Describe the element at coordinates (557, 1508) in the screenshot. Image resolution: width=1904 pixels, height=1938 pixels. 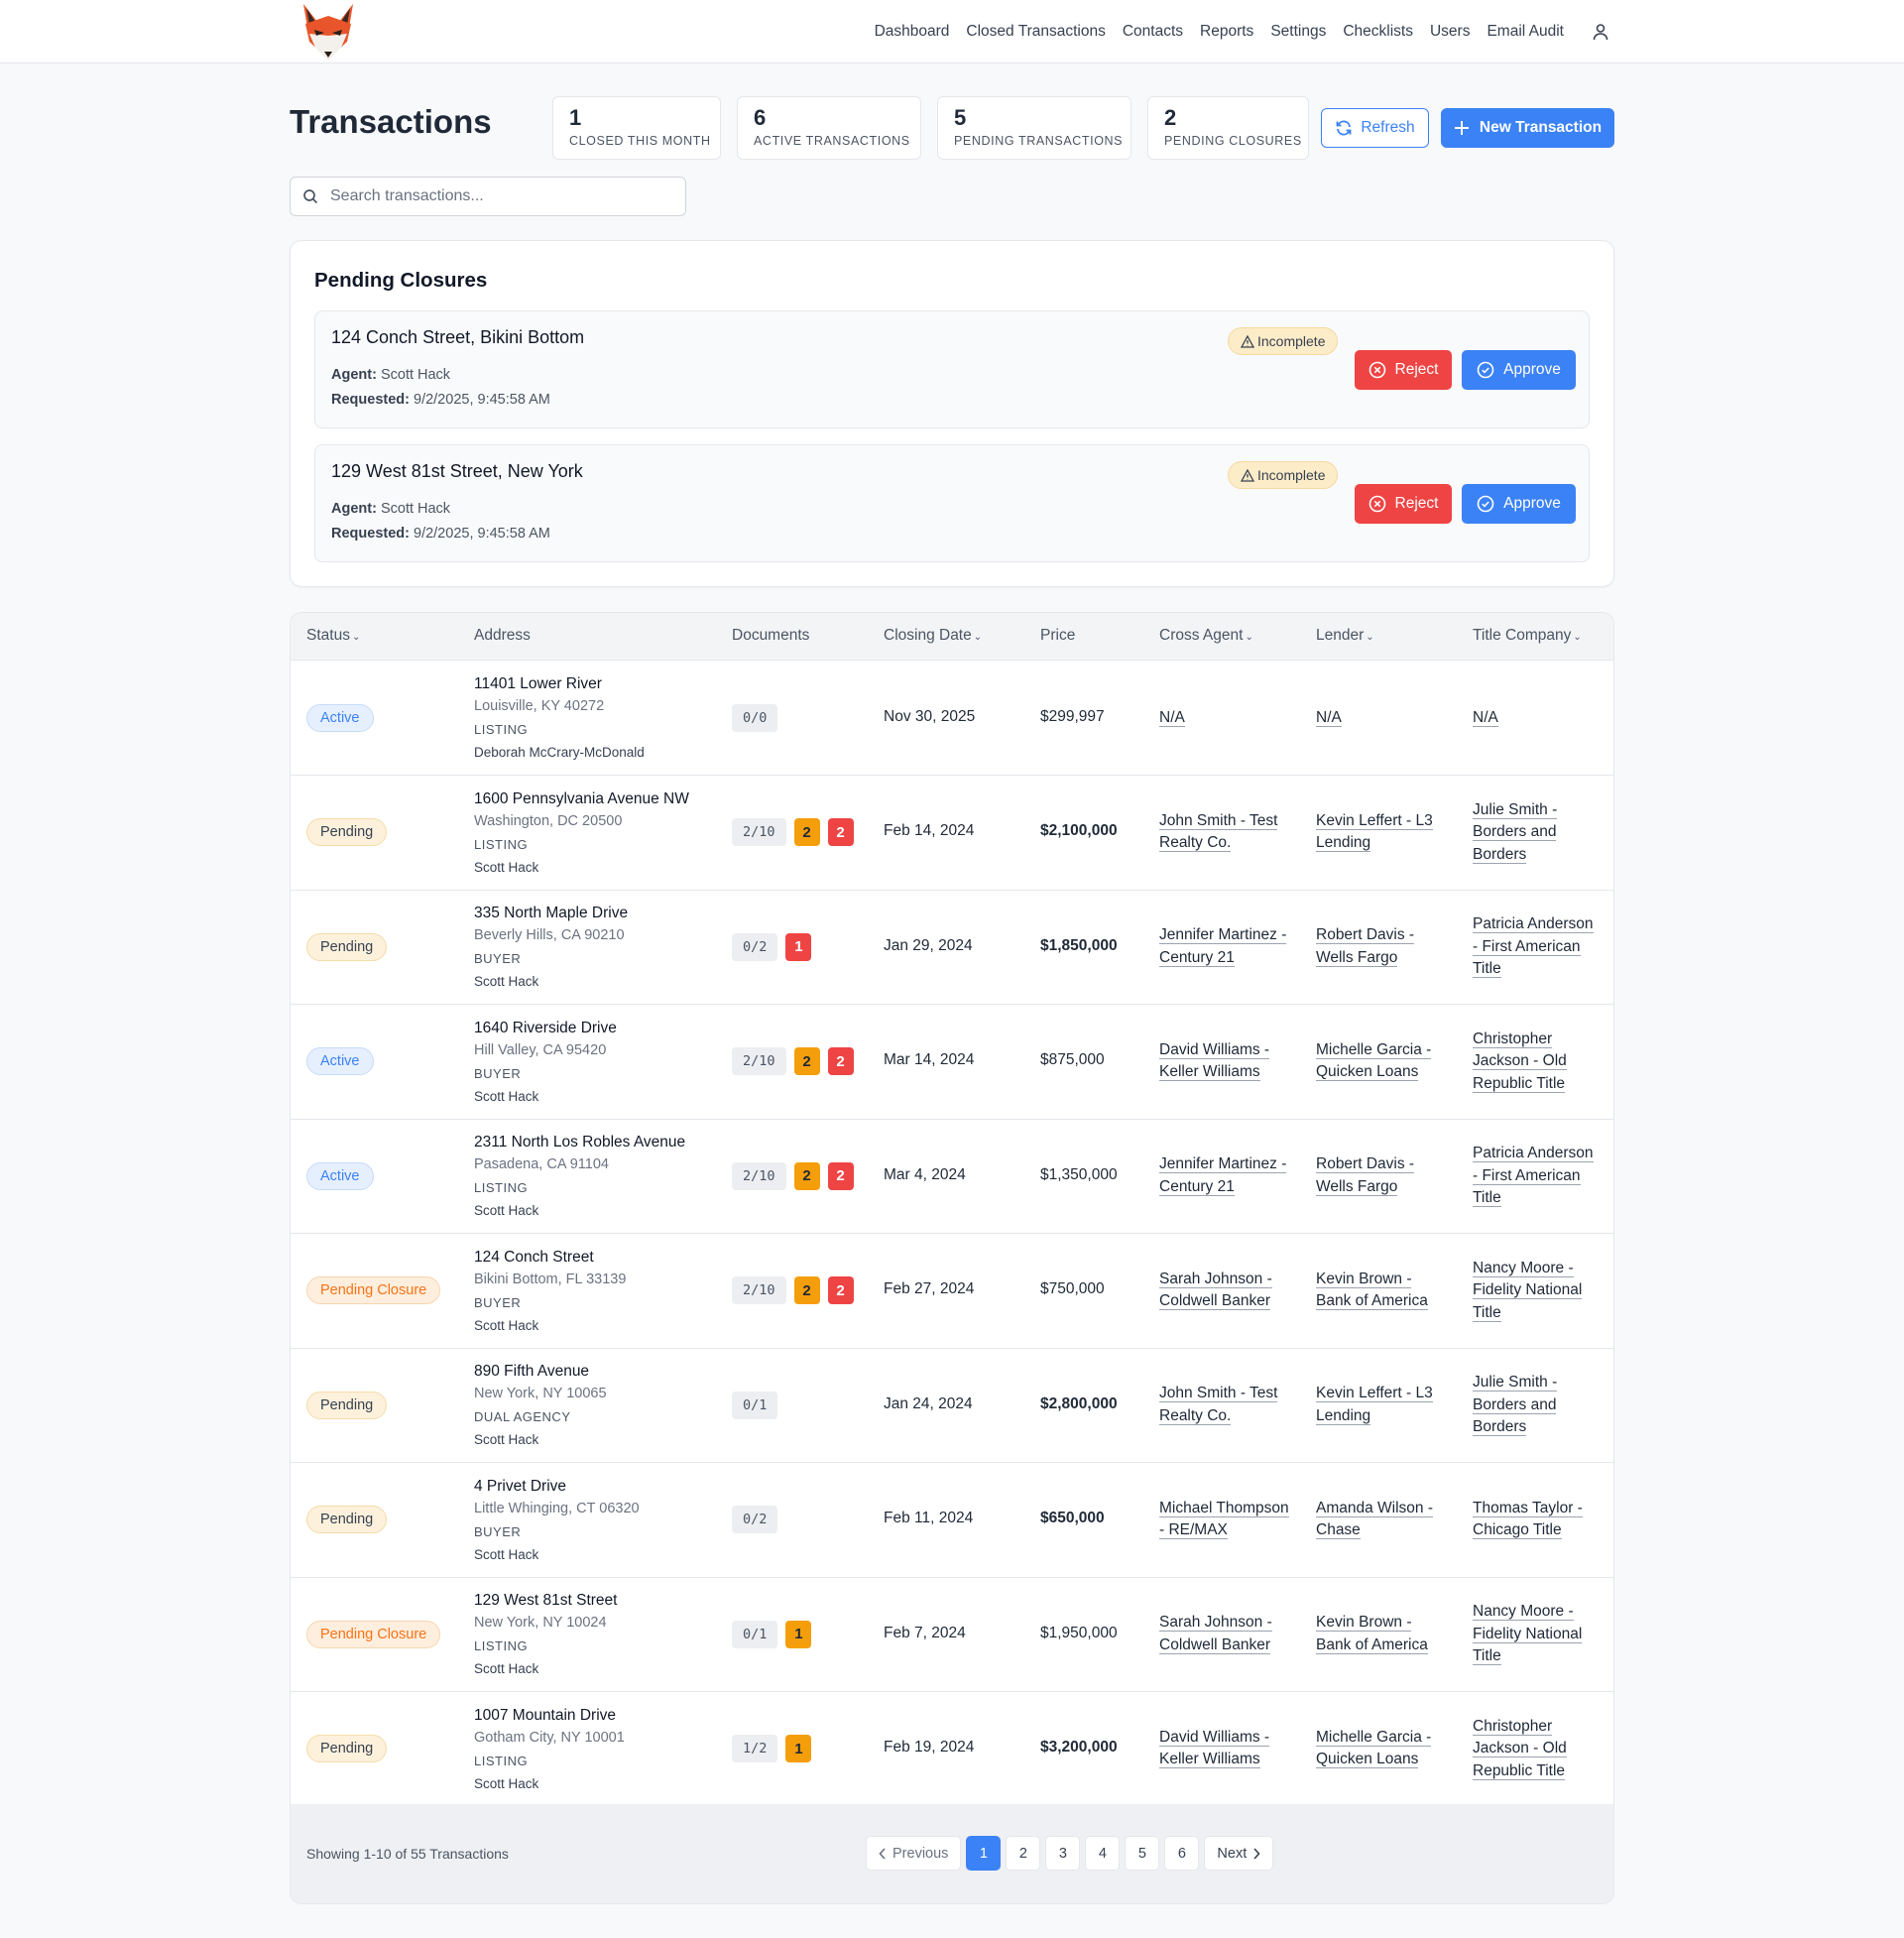
I see `address-city: Little Whinging, CT 06320` at that location.